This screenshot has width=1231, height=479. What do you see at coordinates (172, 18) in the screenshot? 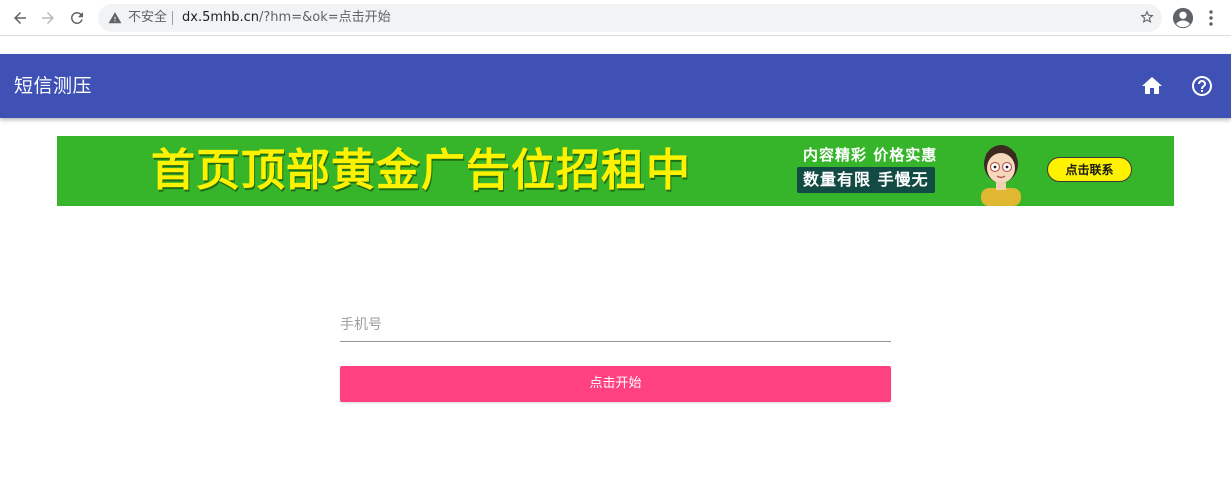
I see `divider` at bounding box center [172, 18].